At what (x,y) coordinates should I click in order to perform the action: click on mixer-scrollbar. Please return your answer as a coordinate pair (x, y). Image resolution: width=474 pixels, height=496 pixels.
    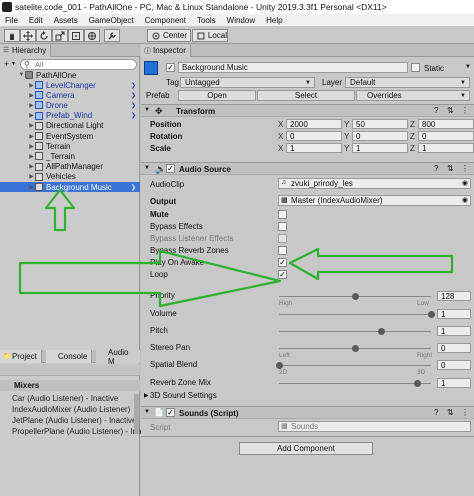
    Looking at the image, I should click on (136, 414).